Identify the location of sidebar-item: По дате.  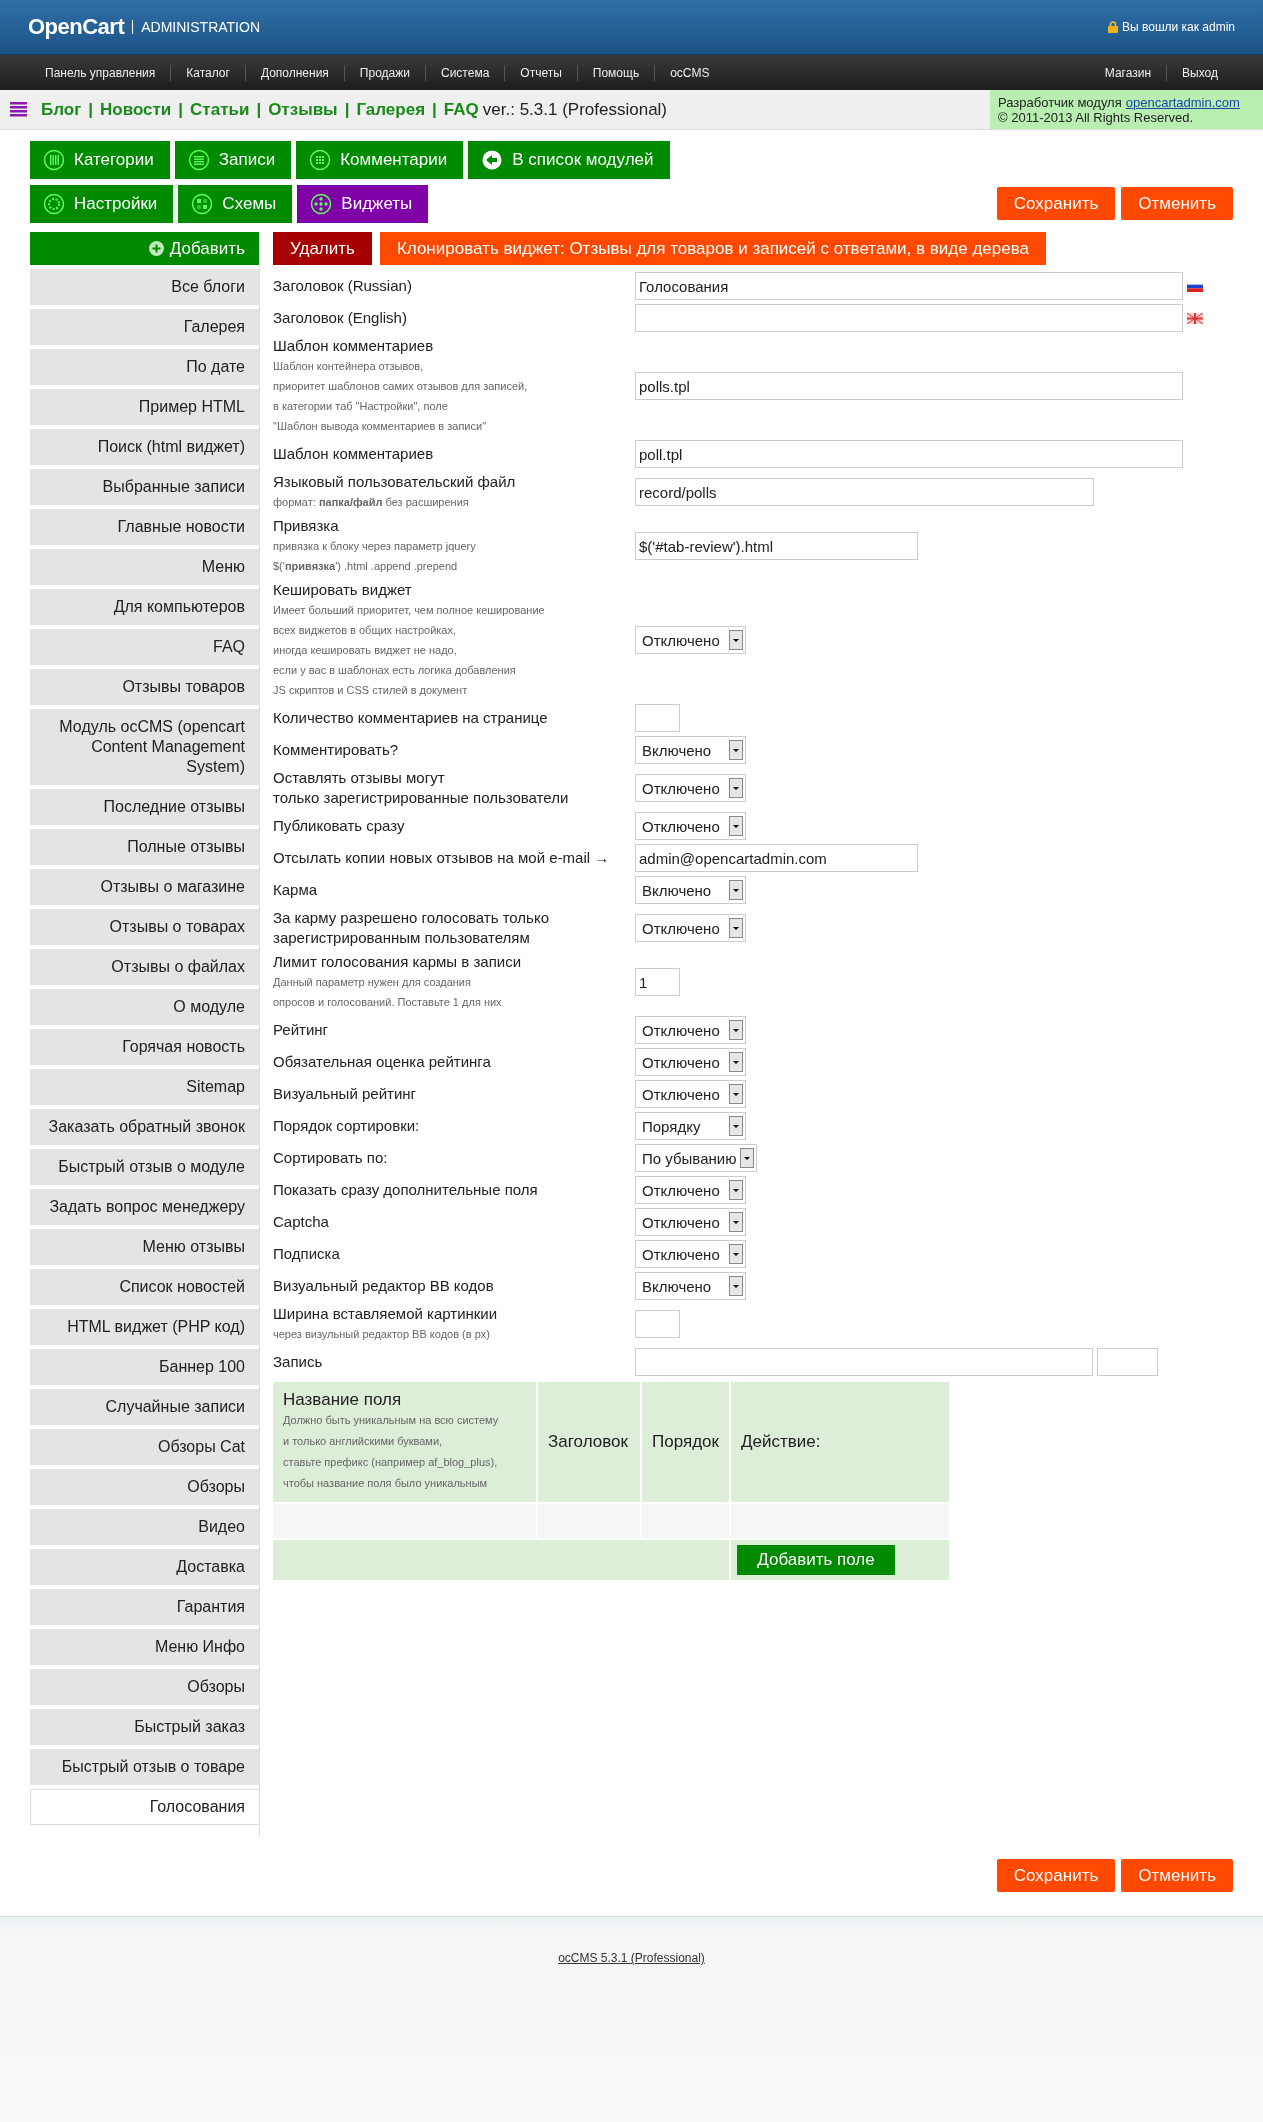
(144, 367).